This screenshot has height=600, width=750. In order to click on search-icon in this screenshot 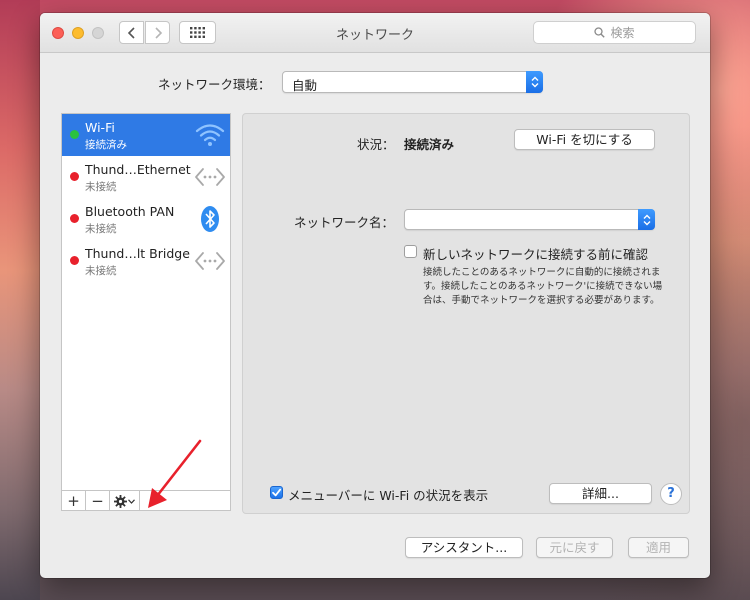, I will do `click(600, 32)`.